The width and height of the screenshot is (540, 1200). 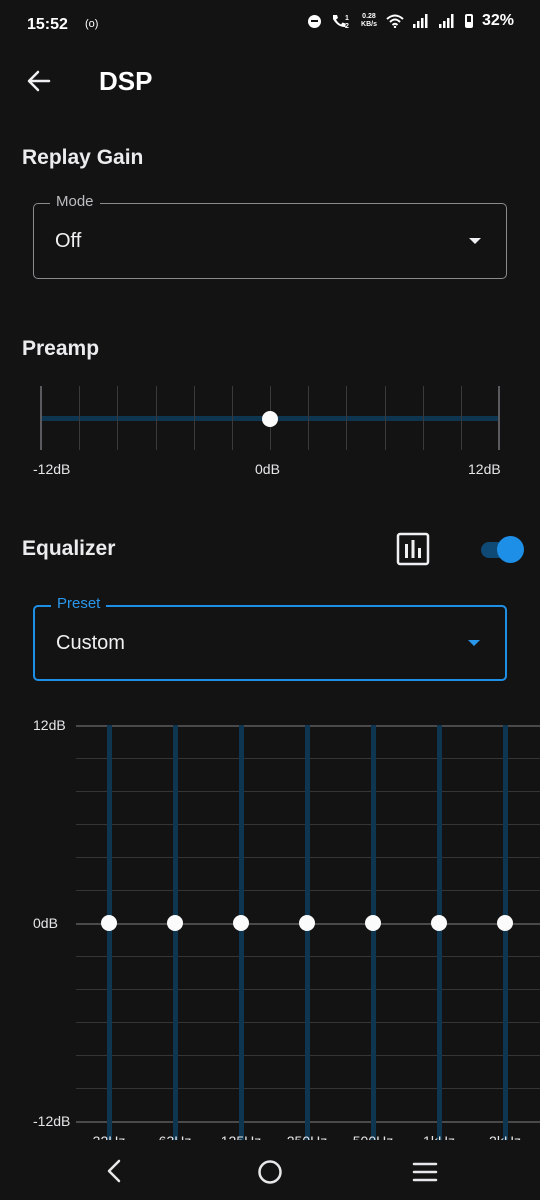 I want to click on toggle-knob, so click(x=510, y=549).